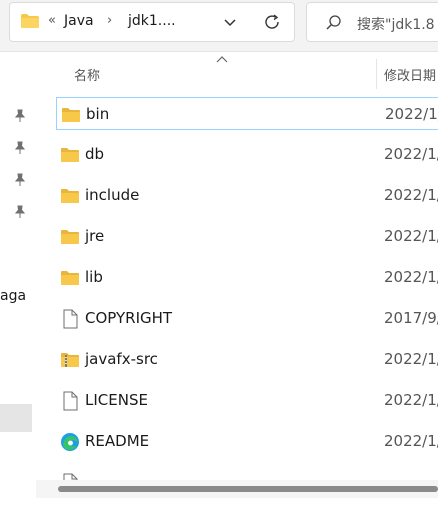 The height and width of the screenshot is (512, 438). What do you see at coordinates (230, 22) in the screenshot?
I see `chevron-down-icon` at bounding box center [230, 22].